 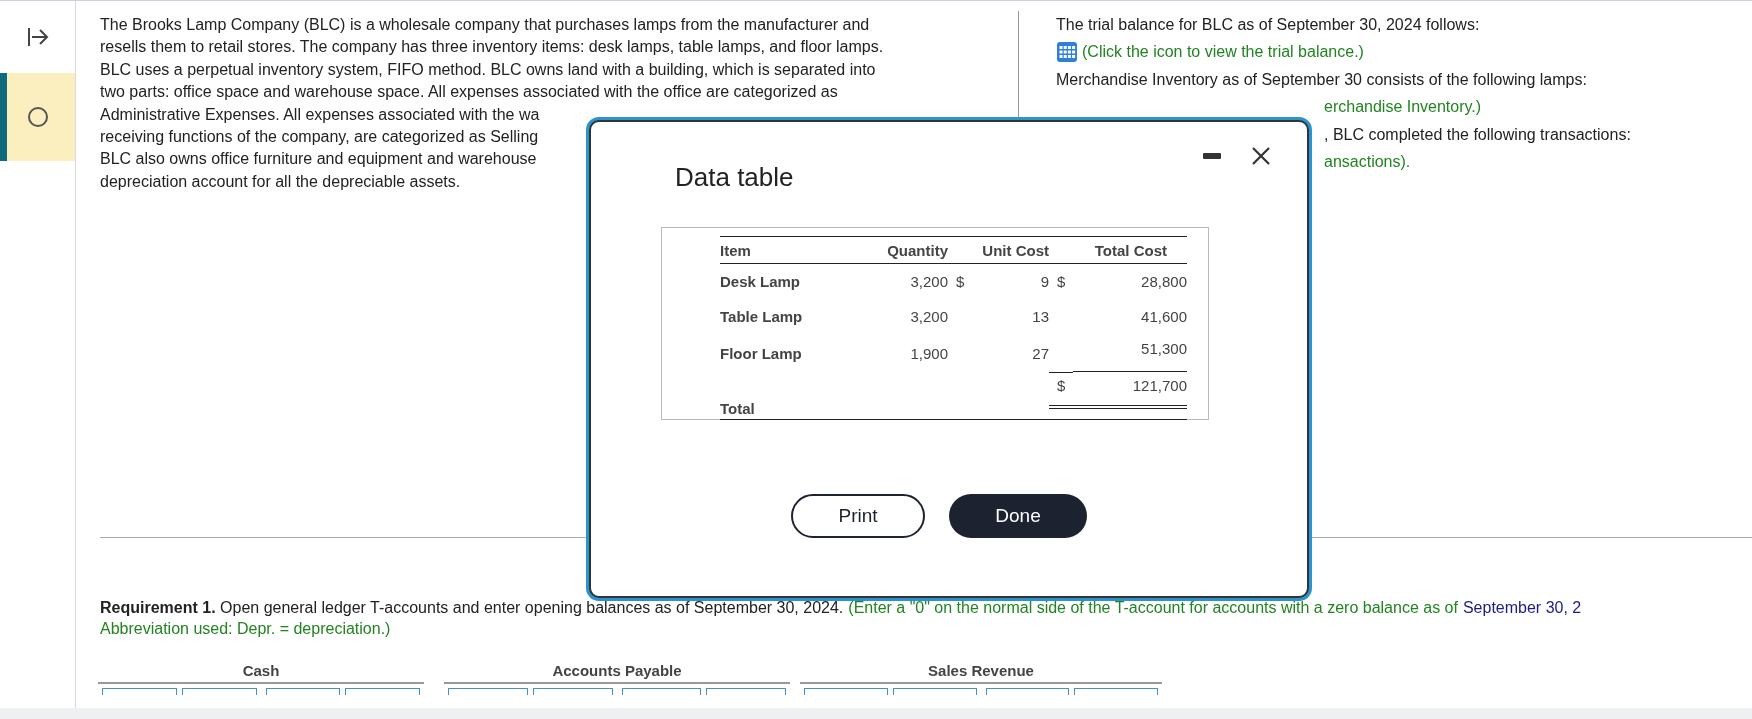 What do you see at coordinates (858, 516) in the screenshot?
I see `print-button: Print` at bounding box center [858, 516].